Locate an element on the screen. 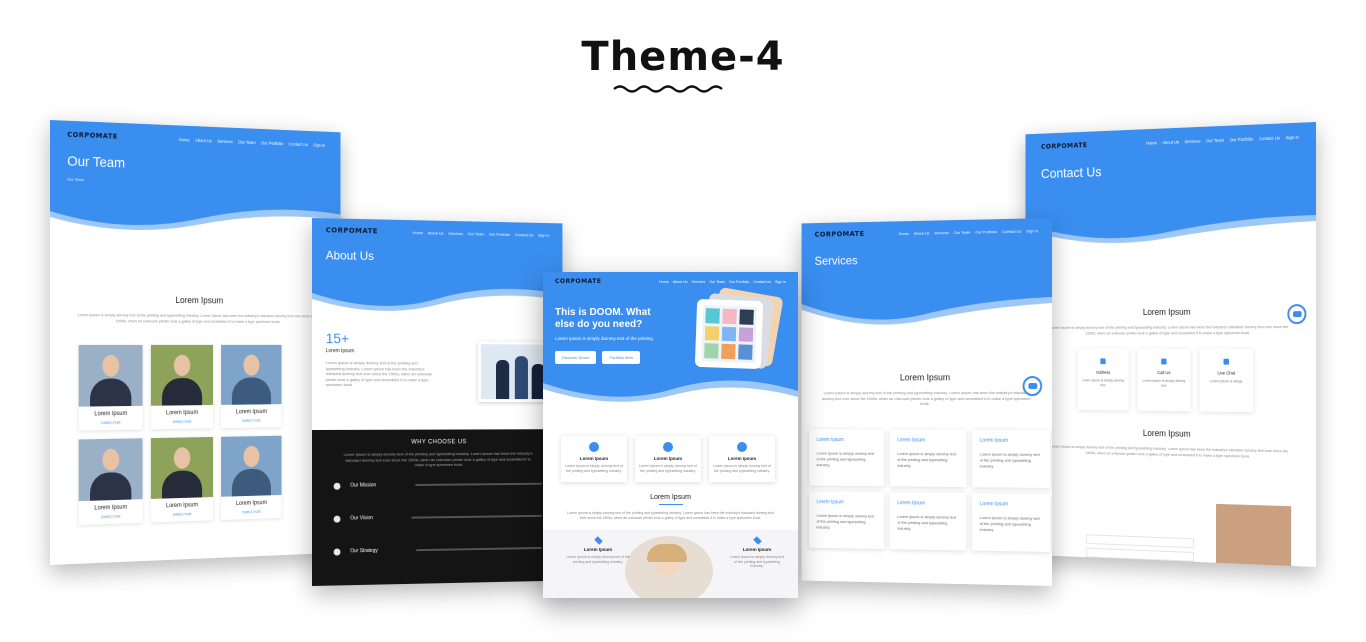 Image resolution: width=1366 pixels, height=642 pixels. contact-info-card: Call Us Lorem Ipsum is simply dummy text is located at coordinates (1164, 380).